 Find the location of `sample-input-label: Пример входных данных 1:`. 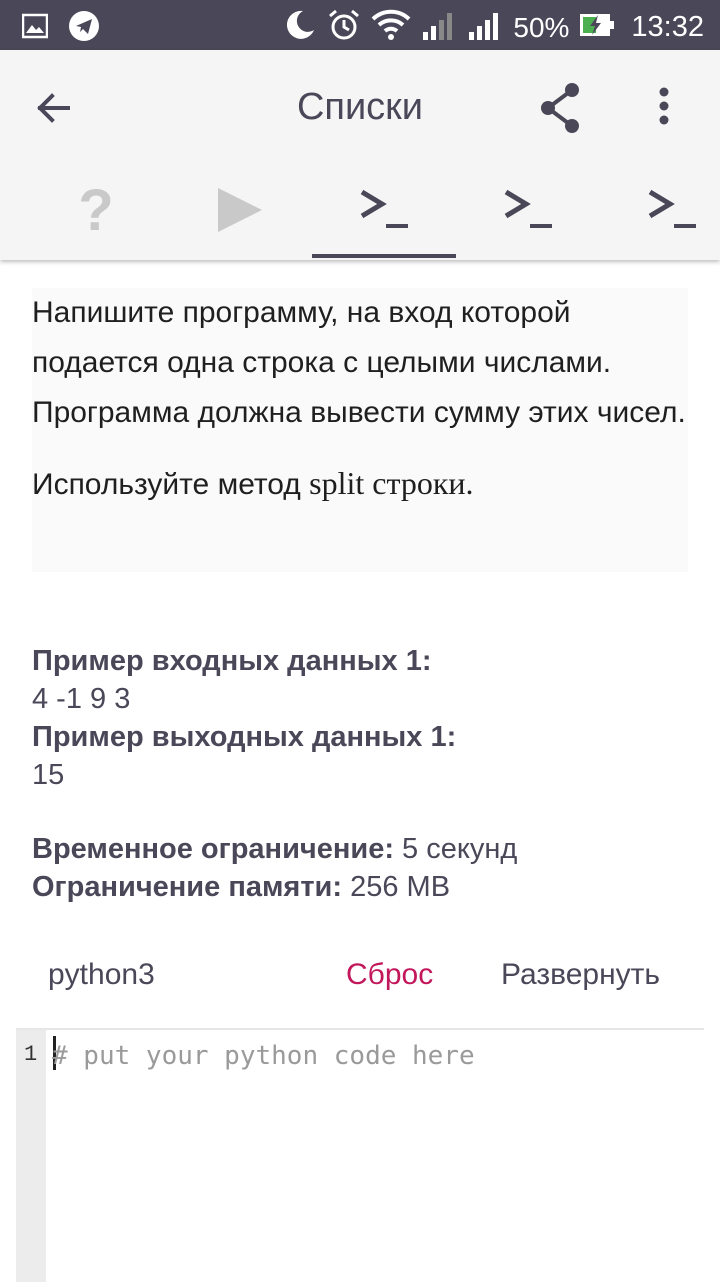

sample-input-label: Пример входных данных 1: is located at coordinates (232, 661).